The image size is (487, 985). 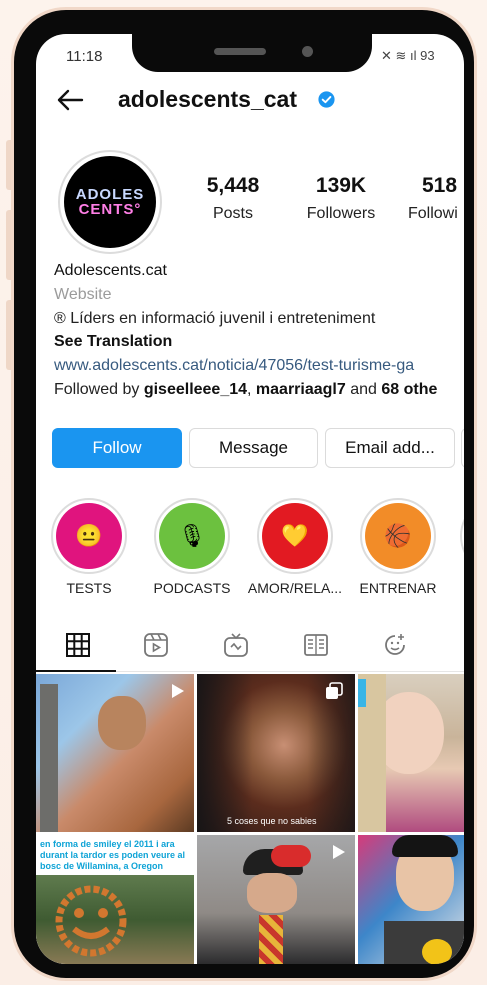 I want to click on carousel-icon, so click(x=334, y=690).